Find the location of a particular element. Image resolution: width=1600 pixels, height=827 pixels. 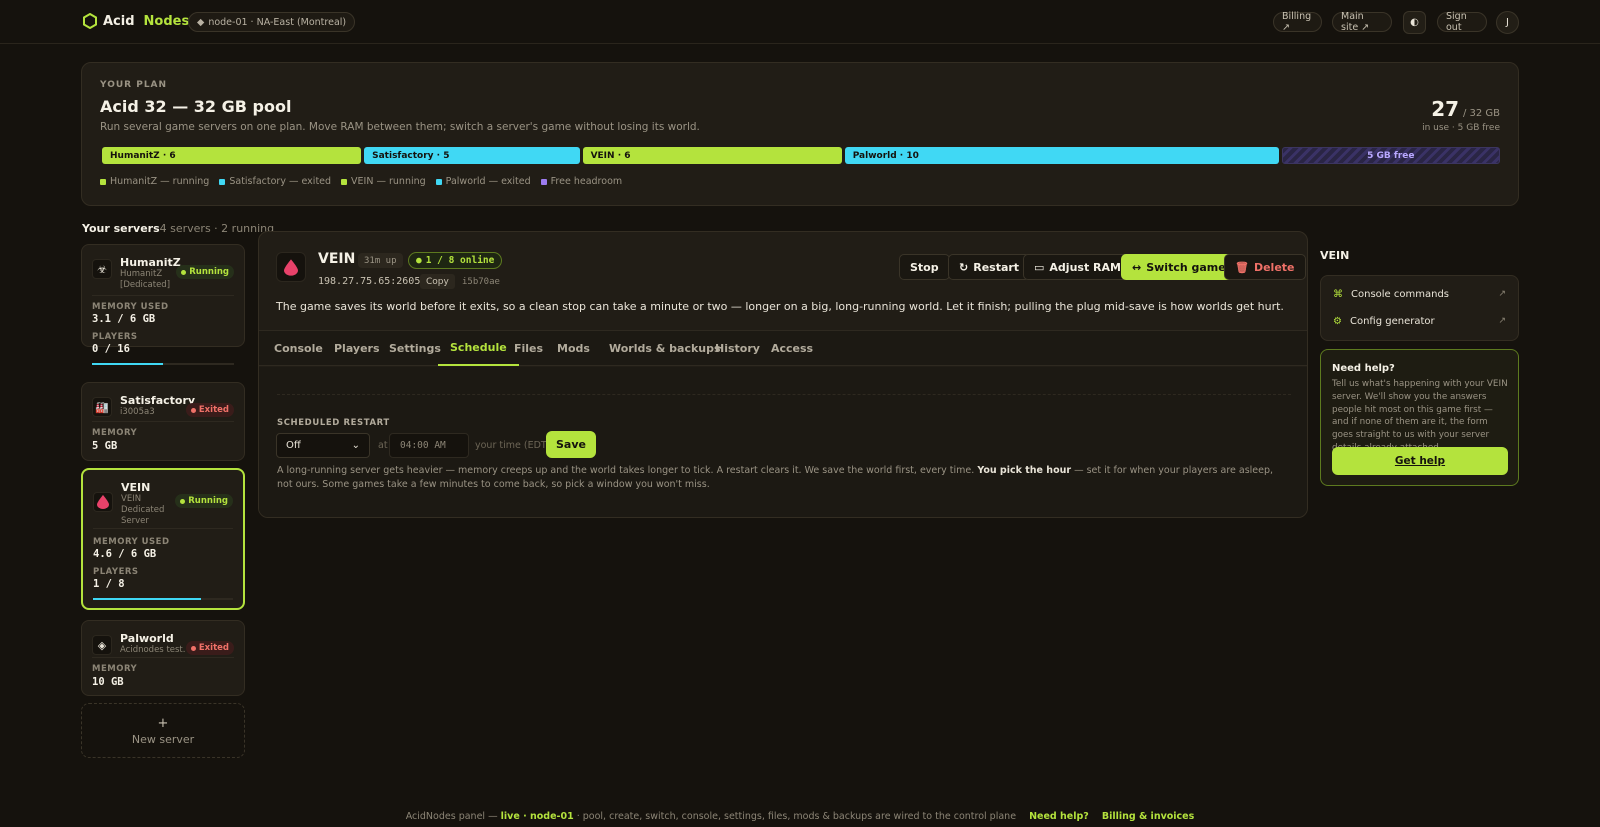

stop-label: Stop is located at coordinates (924, 267).